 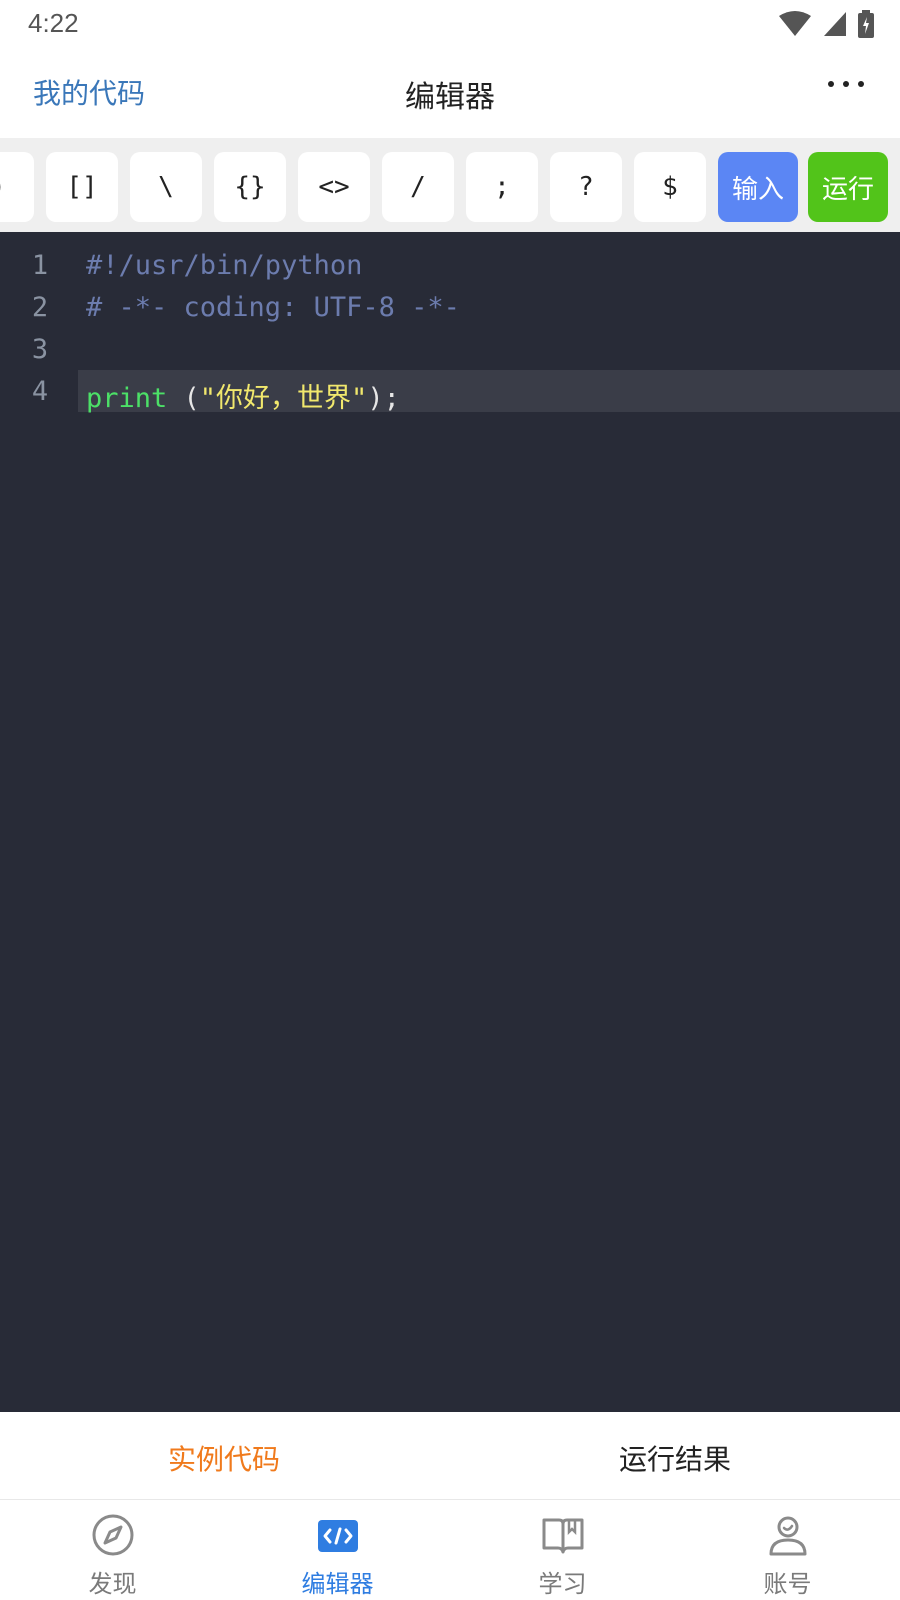 I want to click on app-header: 我的代码 编辑器, so click(x=450, y=94).